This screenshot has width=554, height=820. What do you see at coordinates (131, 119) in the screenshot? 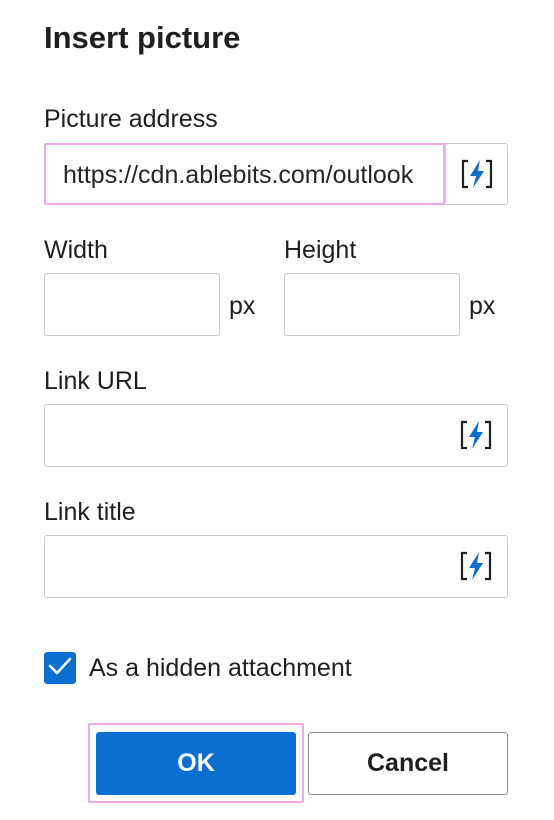
I see `picture-address-label: Picture address` at bounding box center [131, 119].